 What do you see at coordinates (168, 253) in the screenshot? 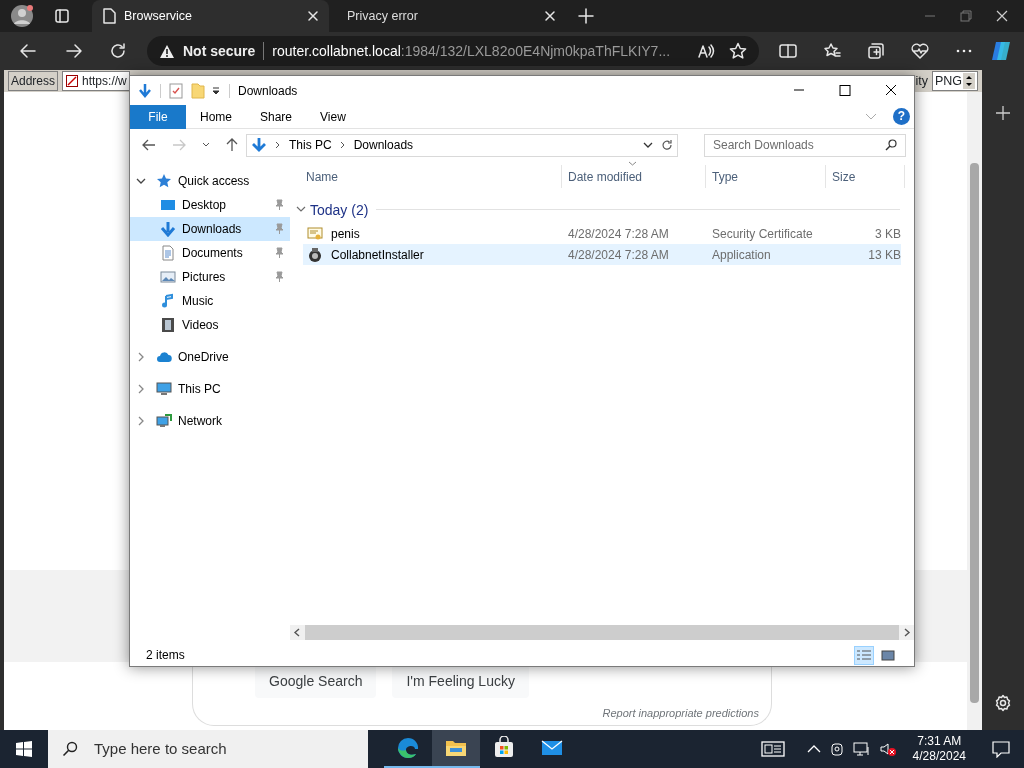
I see `documents-icon` at bounding box center [168, 253].